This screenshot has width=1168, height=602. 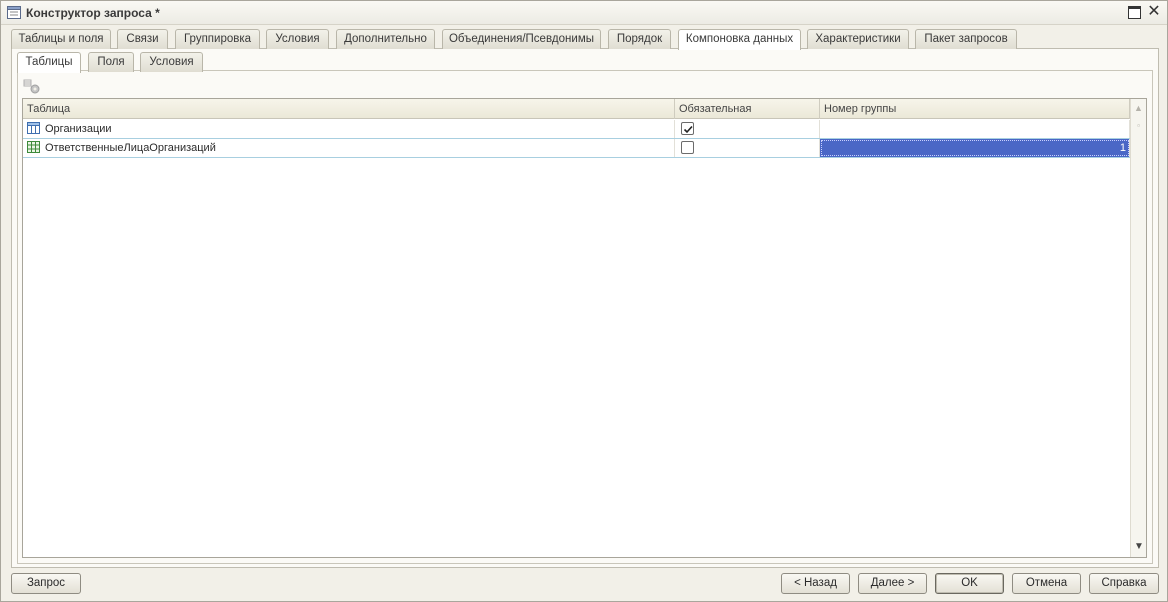 I want to click on row-group-number, so click(x=975, y=129).